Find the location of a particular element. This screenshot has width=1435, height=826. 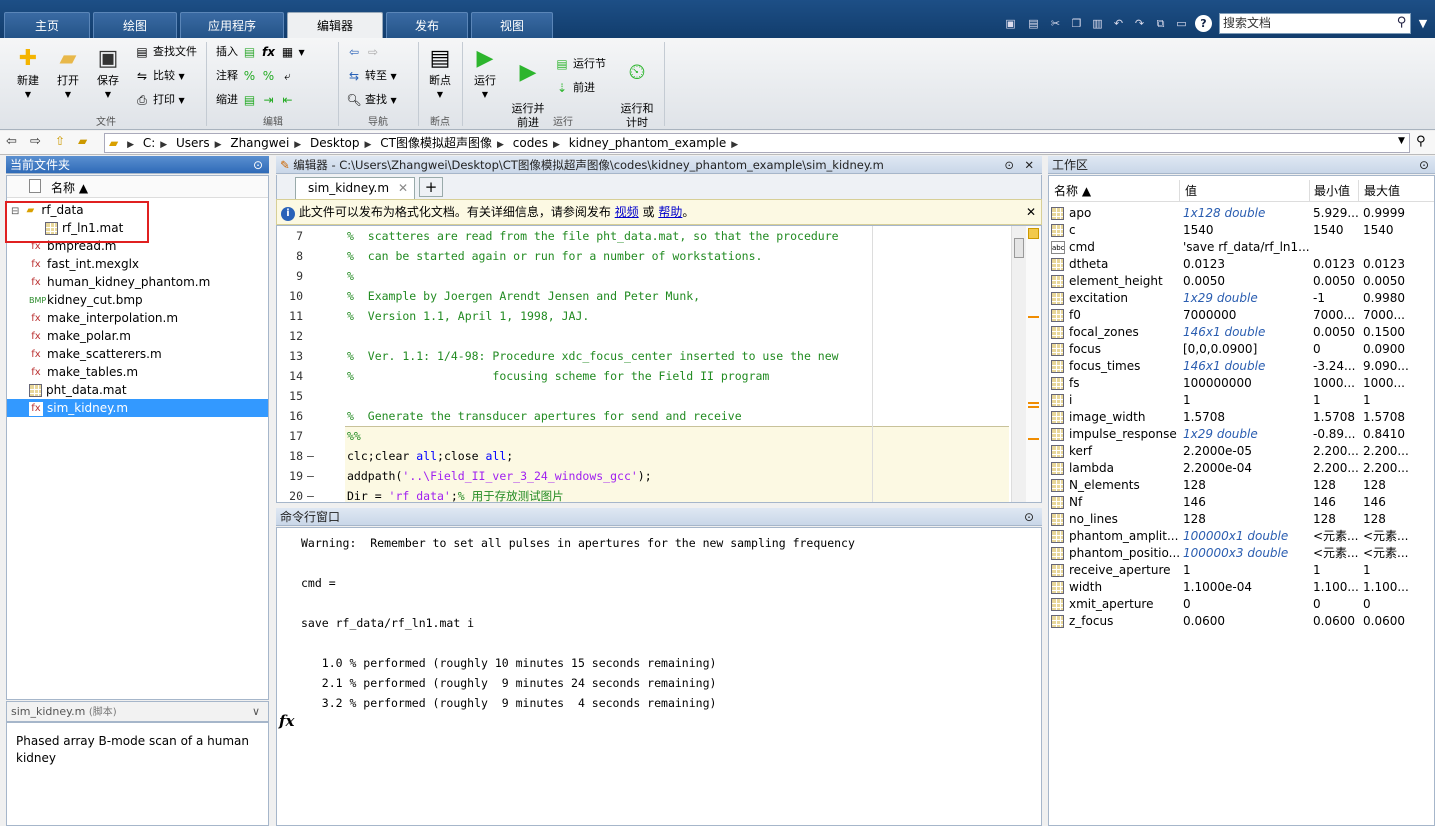

workspace-row: N_elements 128 128 128 is located at coordinates (1240, 485).